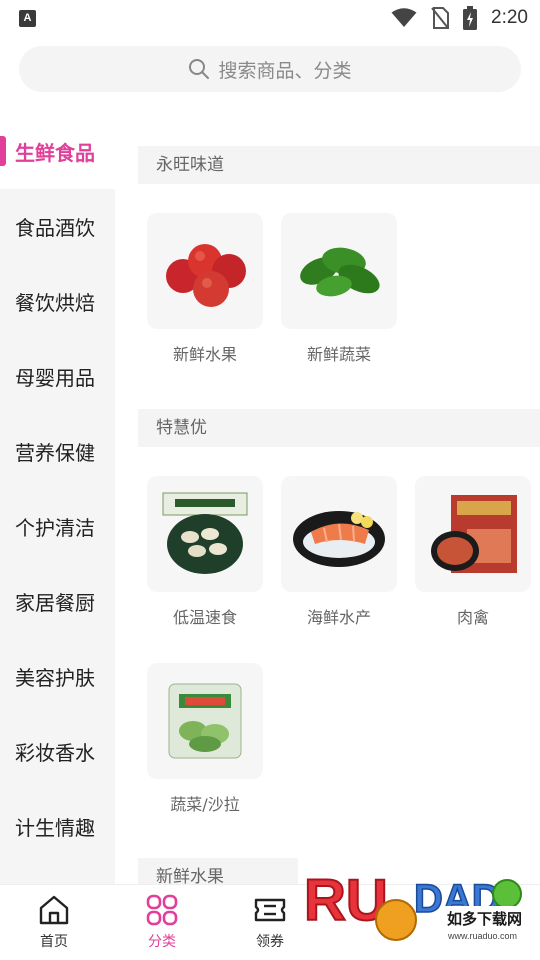 Image resolution: width=540 pixels, height=960 pixels. I want to click on spinach-image, so click(339, 271).